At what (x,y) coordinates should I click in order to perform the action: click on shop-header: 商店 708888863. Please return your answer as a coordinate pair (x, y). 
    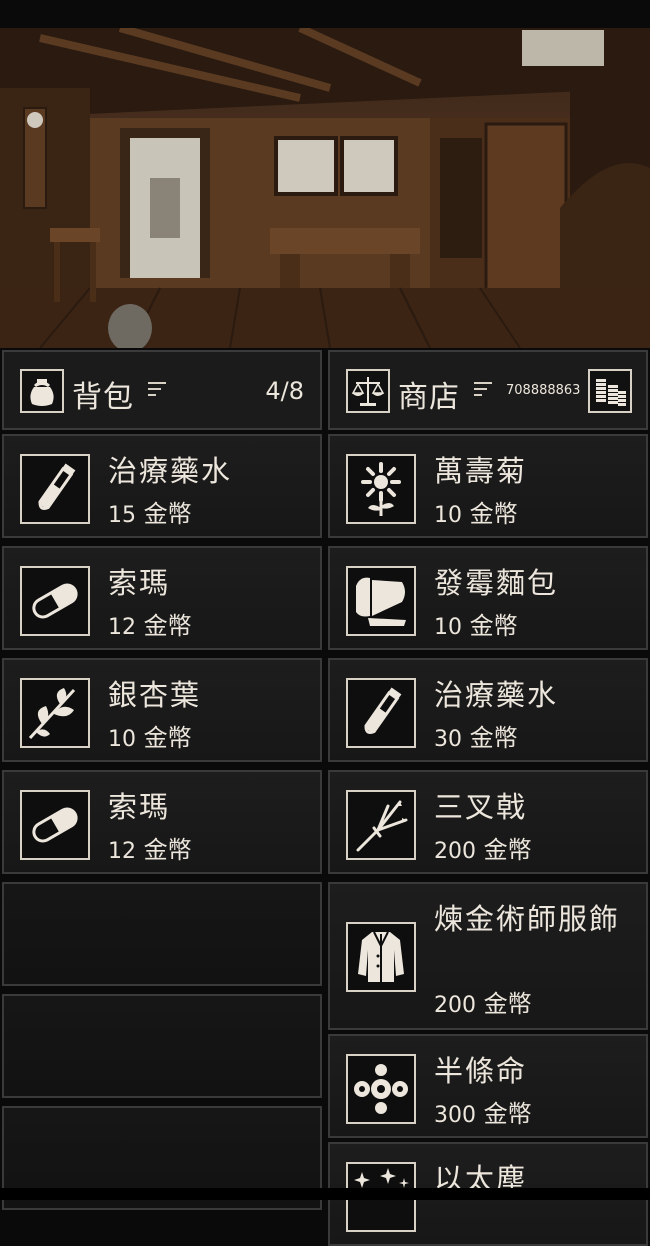
    Looking at the image, I should click on (488, 390).